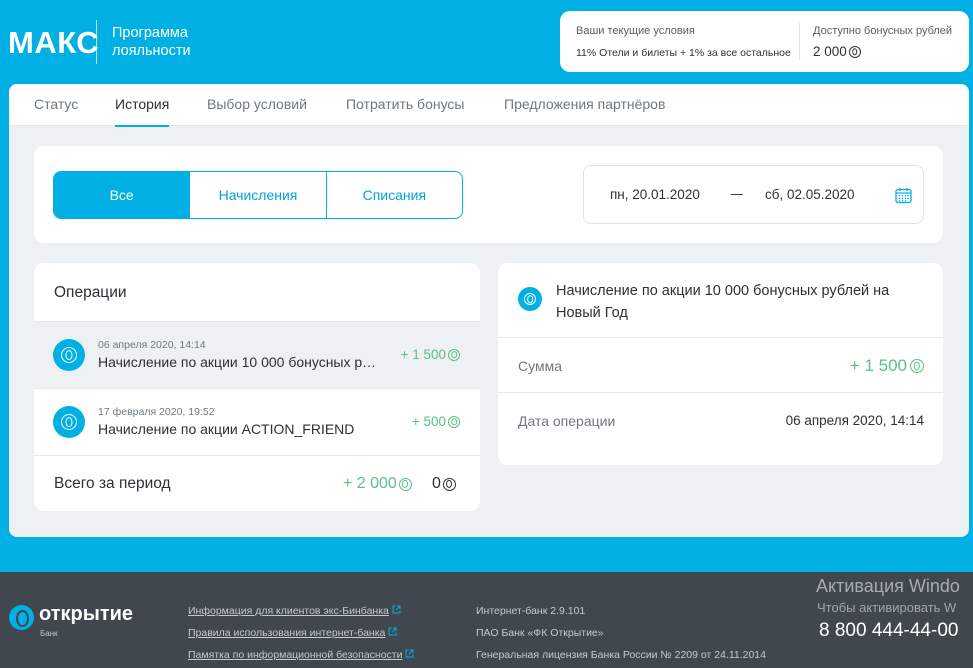  I want to click on windows-activation-subtitle: Чтобы активировать W, so click(887, 607).